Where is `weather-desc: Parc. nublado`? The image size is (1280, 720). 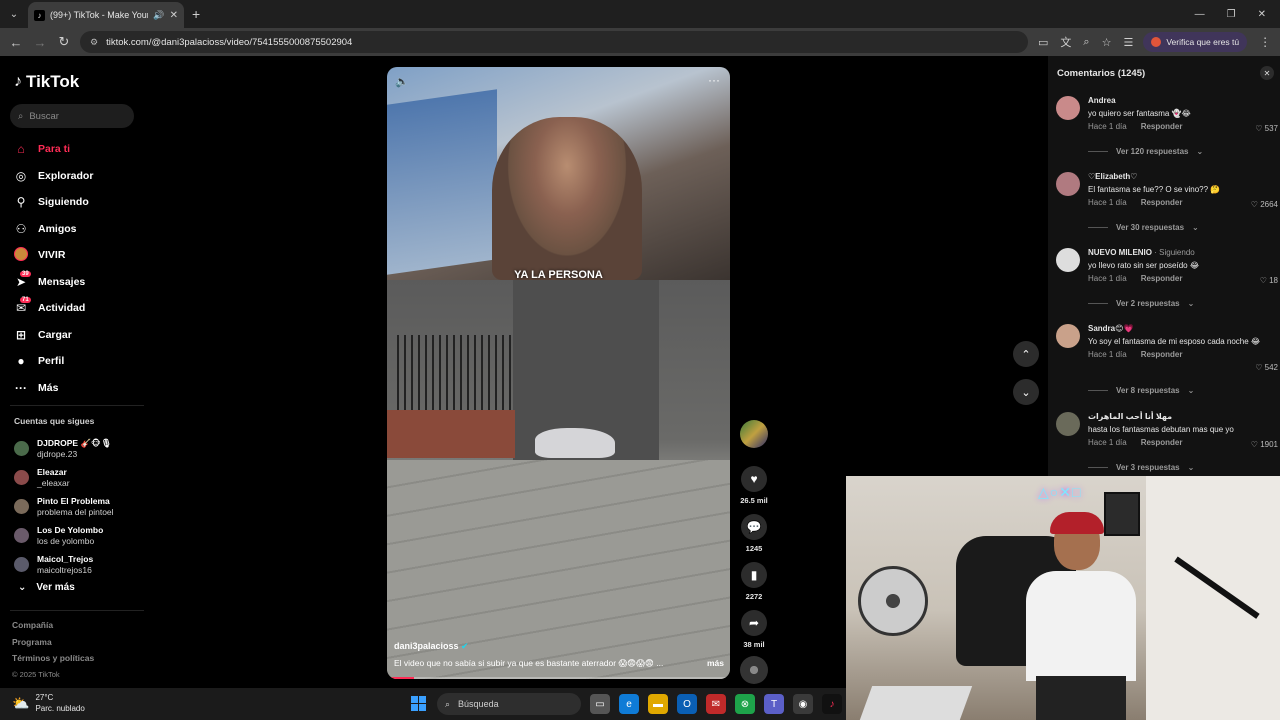
weather-desc: Parc. nublado is located at coordinates (60, 708).